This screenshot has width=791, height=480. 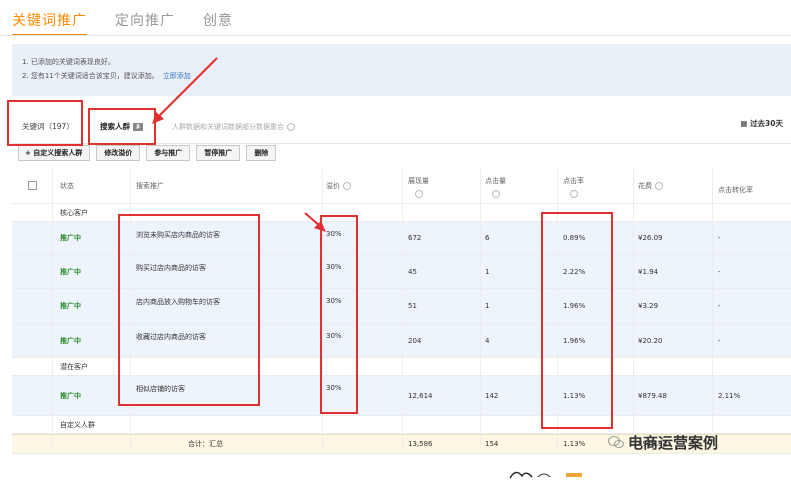 I want to click on tab-search-crowd: 搜索人群 β, so click(x=125, y=127).